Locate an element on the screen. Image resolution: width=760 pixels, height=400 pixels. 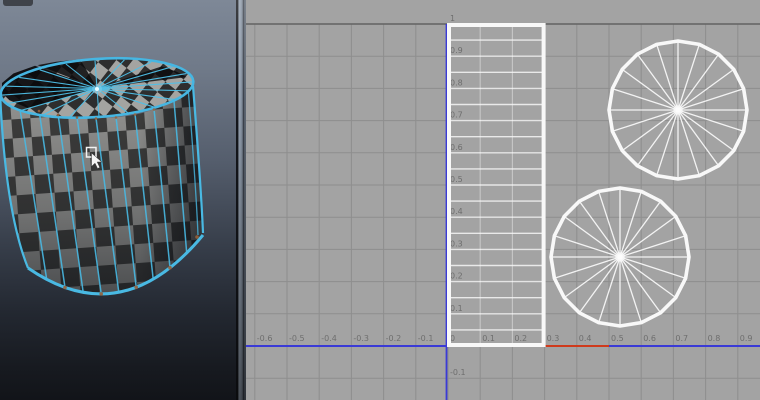
u-axis-tick-label: -0.6 is located at coordinates (265, 338).